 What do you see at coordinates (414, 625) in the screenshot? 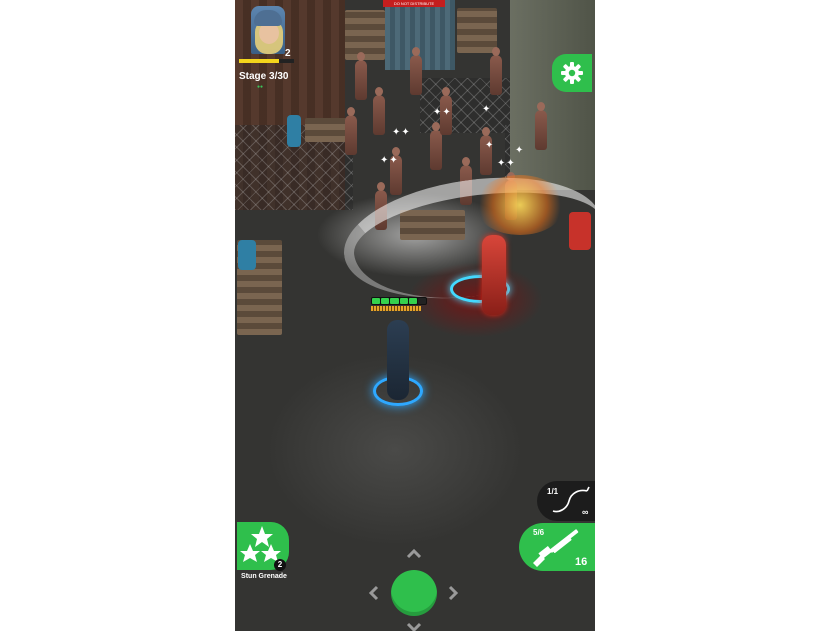
I see `chevron-down-icon` at bounding box center [414, 625].